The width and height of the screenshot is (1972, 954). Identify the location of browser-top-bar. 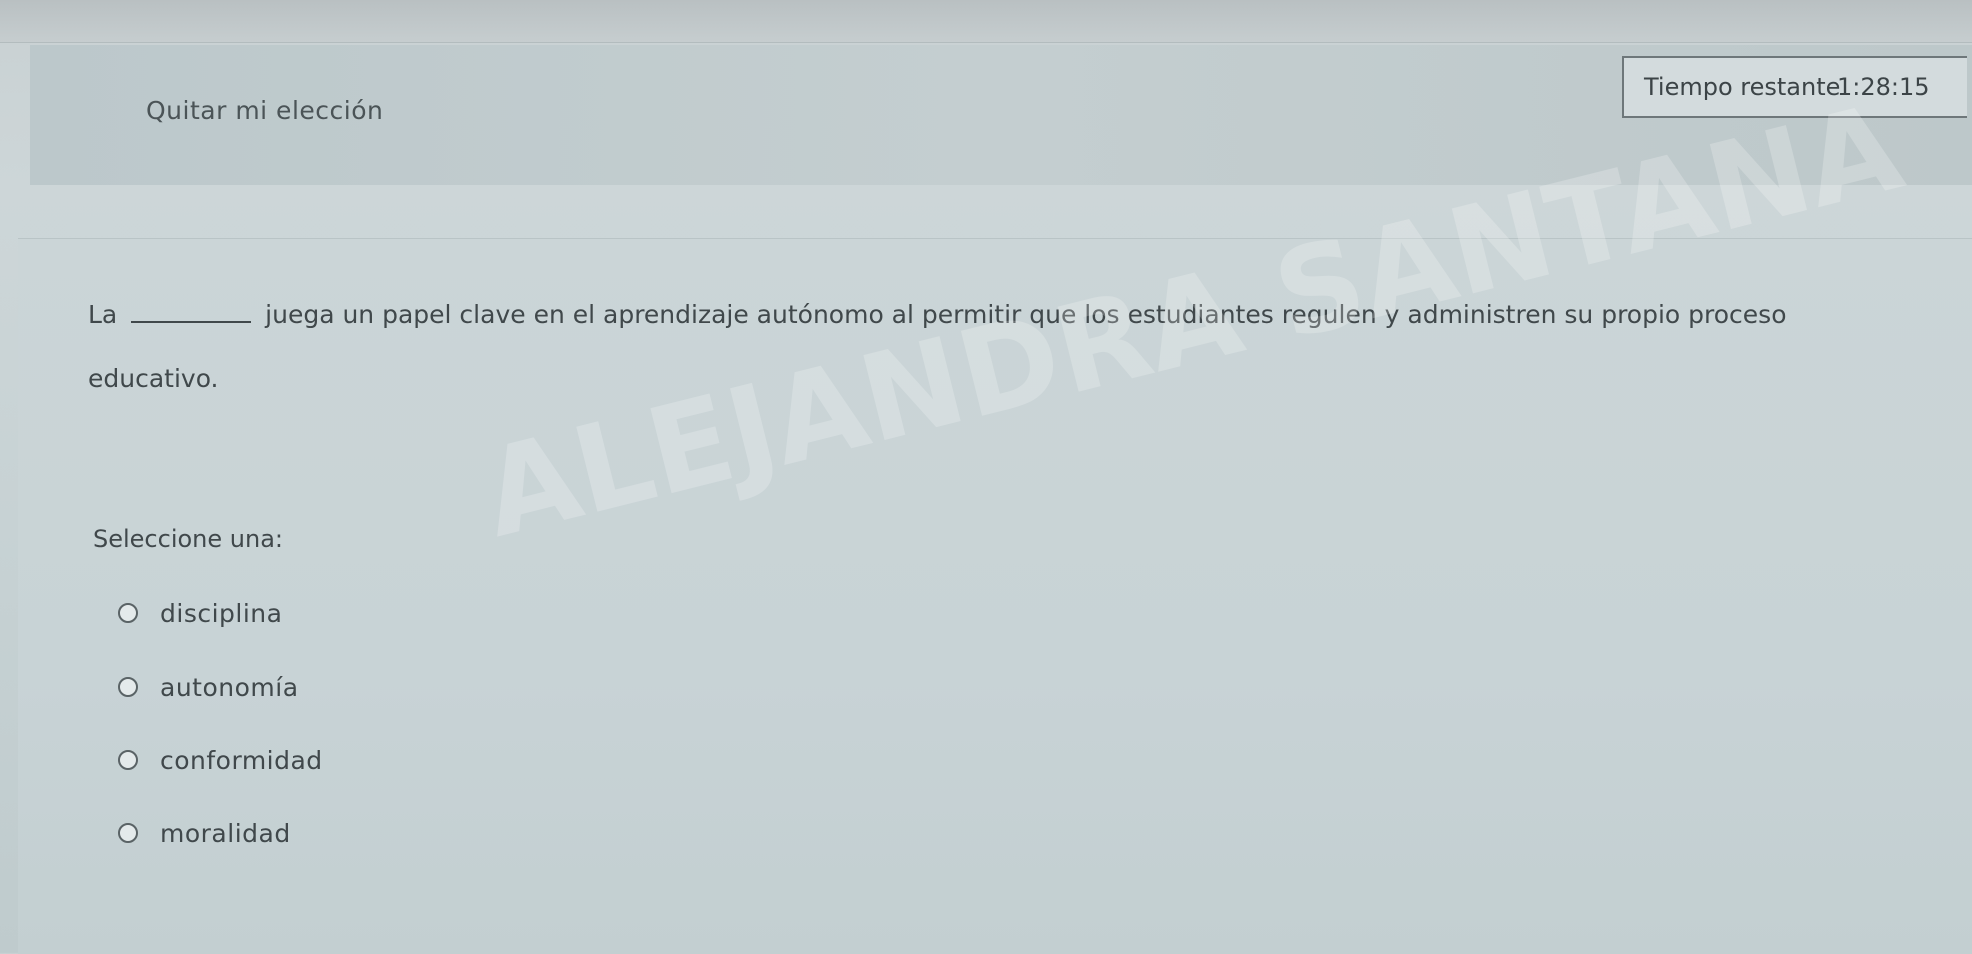
(986, 21).